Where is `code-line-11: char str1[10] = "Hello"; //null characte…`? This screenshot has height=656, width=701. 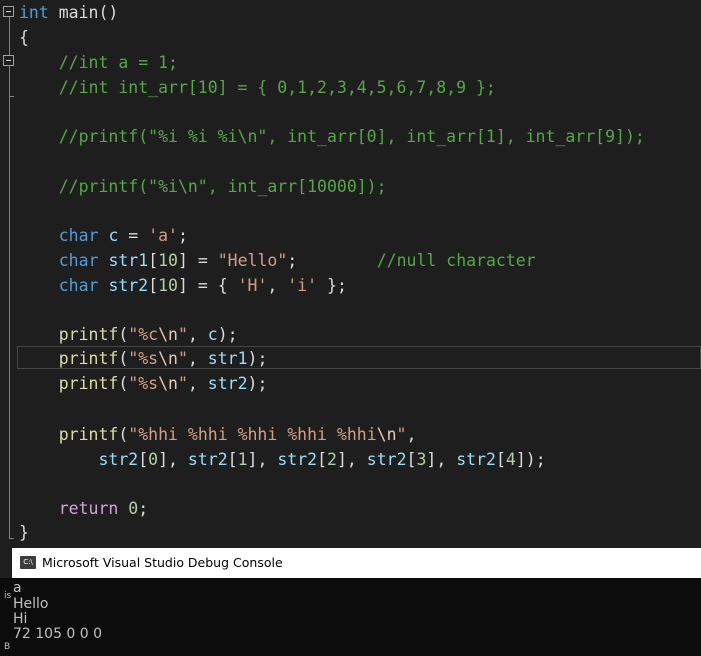 code-line-11: char str1[10] = "Hello"; //null characte… is located at coordinates (277, 260).